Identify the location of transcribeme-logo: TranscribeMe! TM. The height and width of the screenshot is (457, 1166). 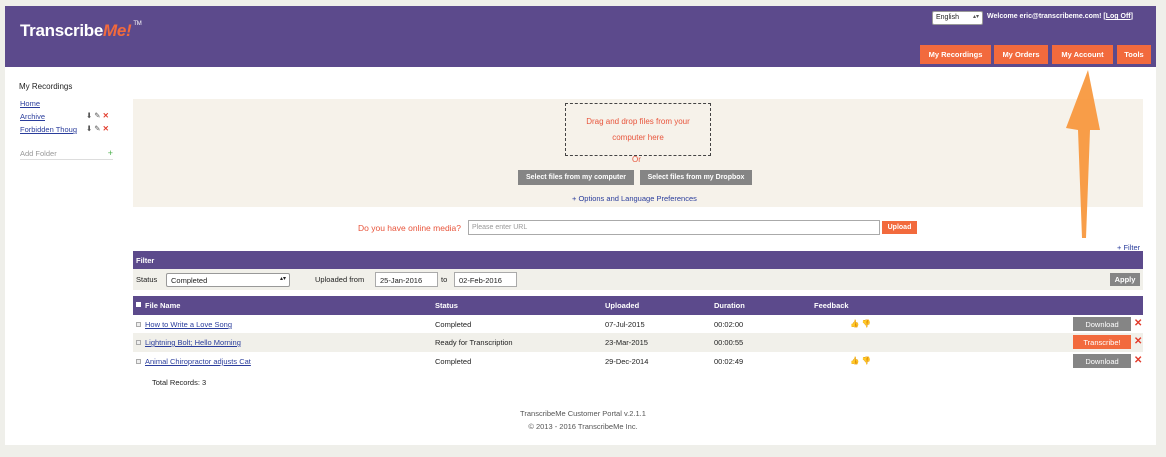
(81, 31).